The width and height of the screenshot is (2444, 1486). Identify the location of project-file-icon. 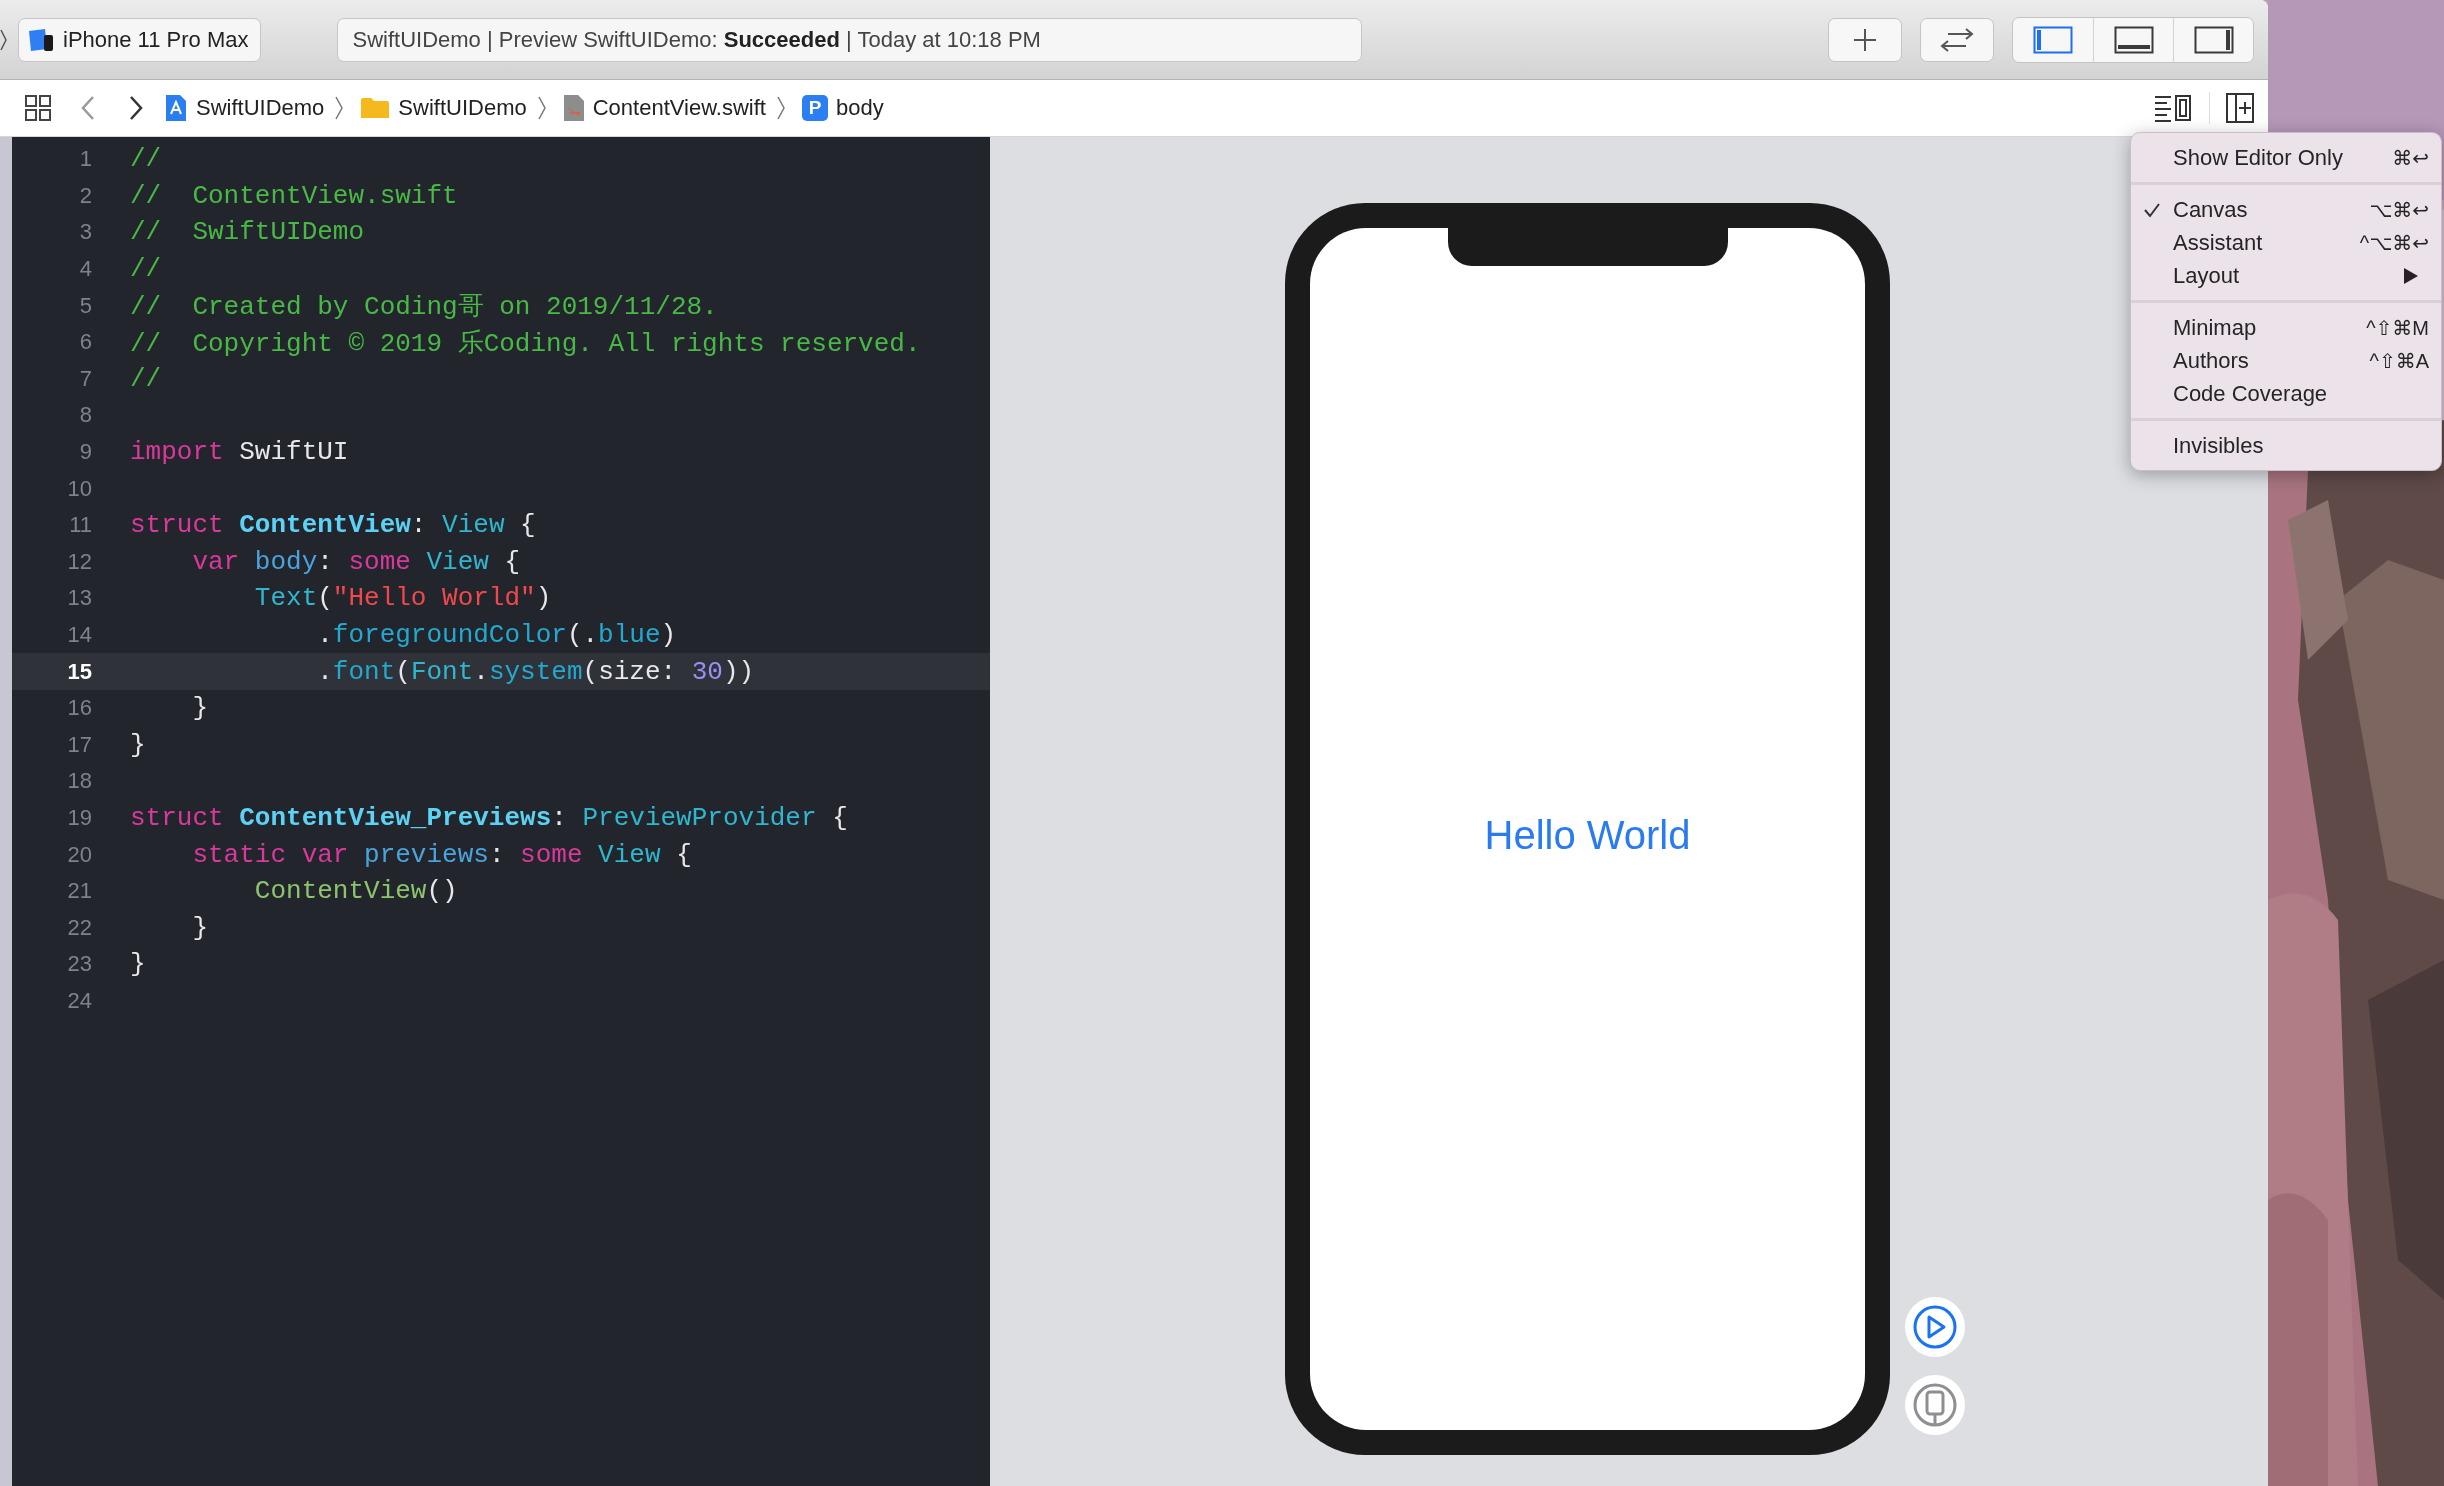
(176, 108).